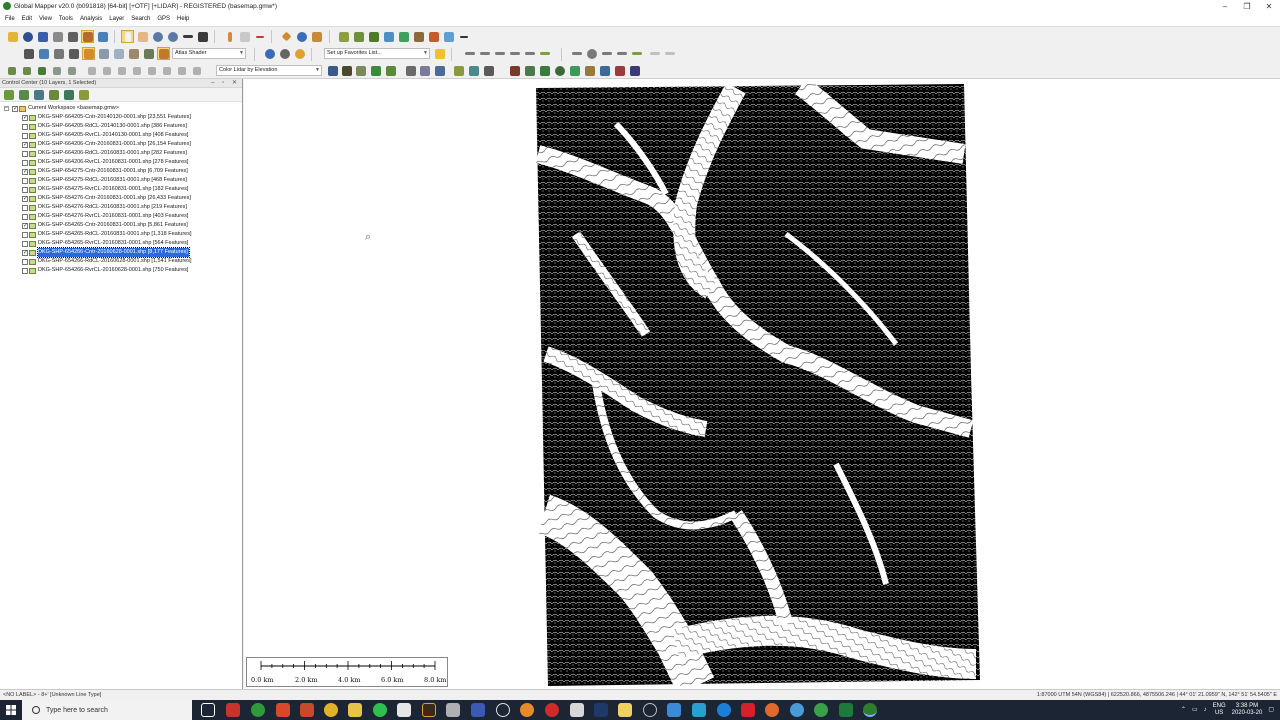 This screenshot has width=1280, height=720. What do you see at coordinates (26, 70) in the screenshot?
I see `crosshair-icon` at bounding box center [26, 70].